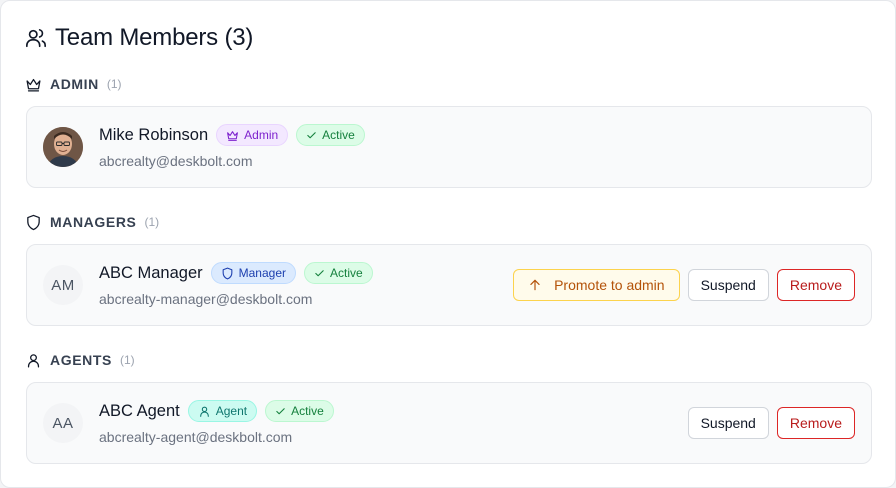 This screenshot has width=896, height=488. I want to click on section-title-agents: AGENTS, so click(81, 360).